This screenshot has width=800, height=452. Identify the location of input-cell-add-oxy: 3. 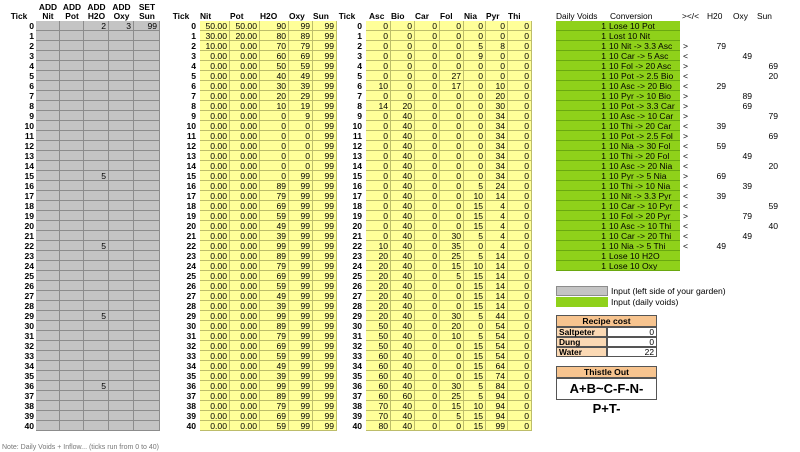
(121, 26).